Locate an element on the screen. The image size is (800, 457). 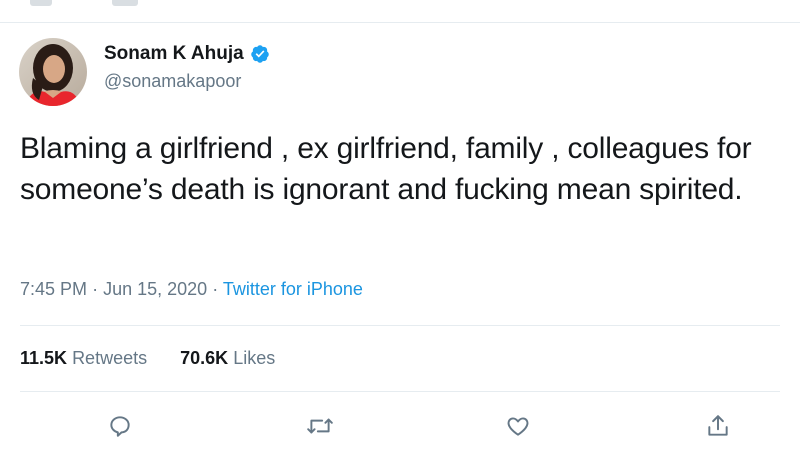
top-divider is located at coordinates (400, 22).